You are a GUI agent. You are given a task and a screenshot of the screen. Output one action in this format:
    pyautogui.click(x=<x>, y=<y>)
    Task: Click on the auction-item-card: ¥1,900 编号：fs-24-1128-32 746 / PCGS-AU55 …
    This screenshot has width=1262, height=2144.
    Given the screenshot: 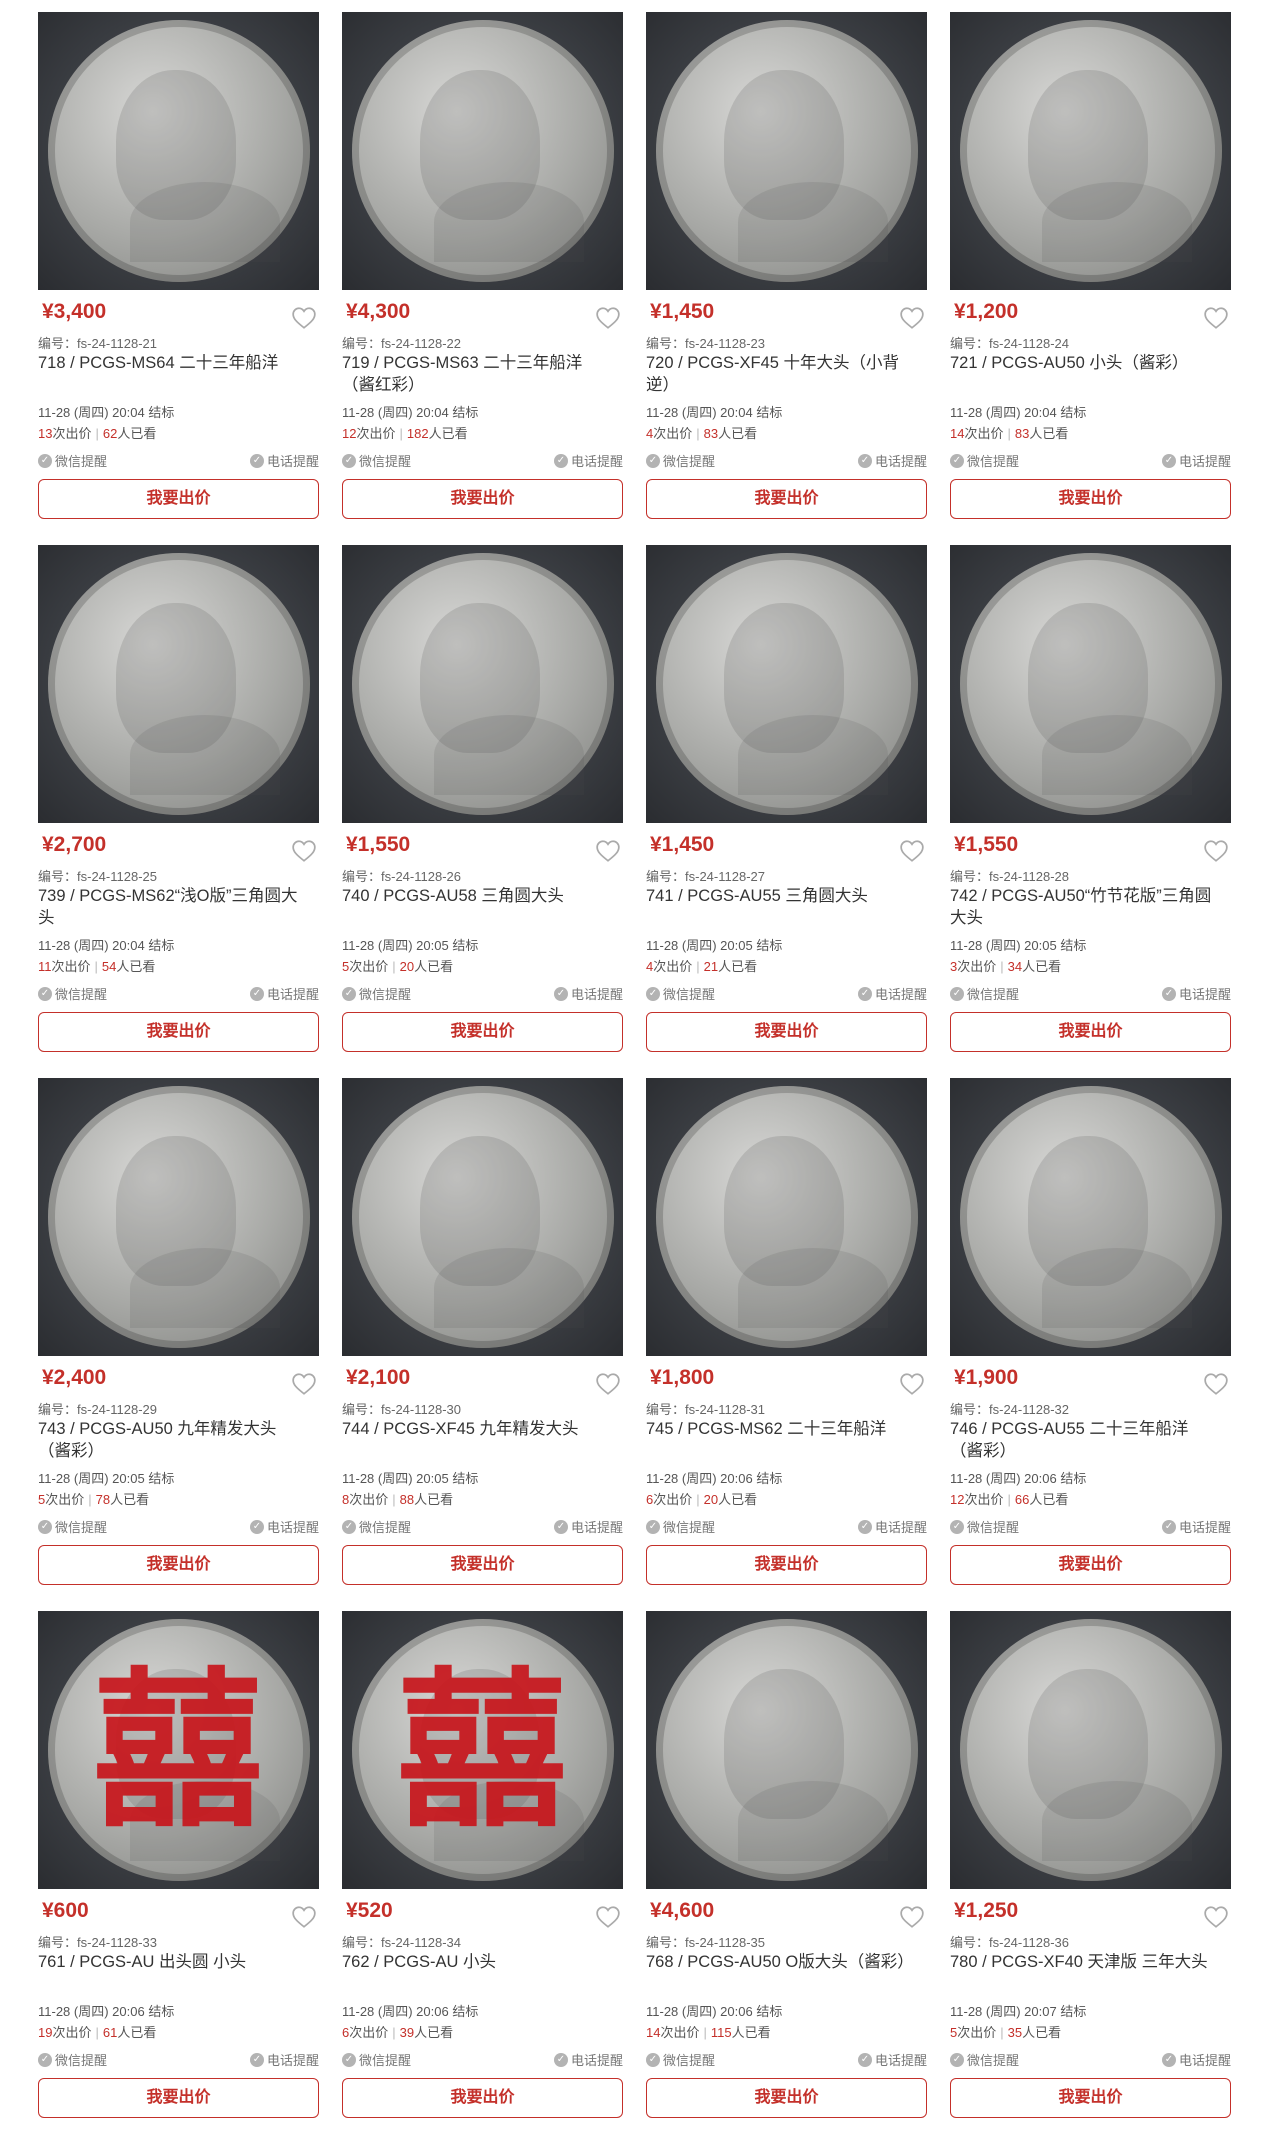 What is the action you would take?
    pyautogui.click(x=1090, y=1344)
    